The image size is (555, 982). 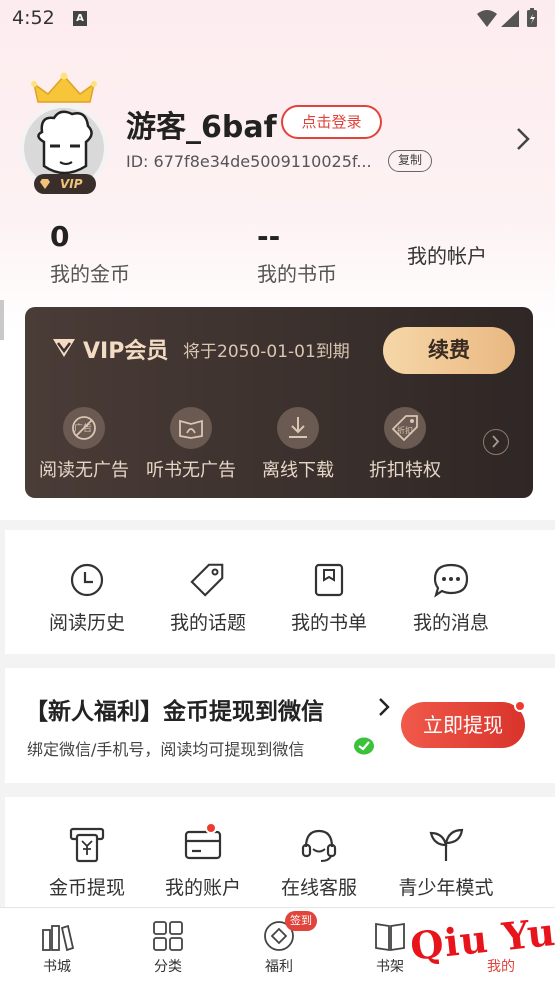 I want to click on online-support-label: 在线客服, so click(x=318, y=888).